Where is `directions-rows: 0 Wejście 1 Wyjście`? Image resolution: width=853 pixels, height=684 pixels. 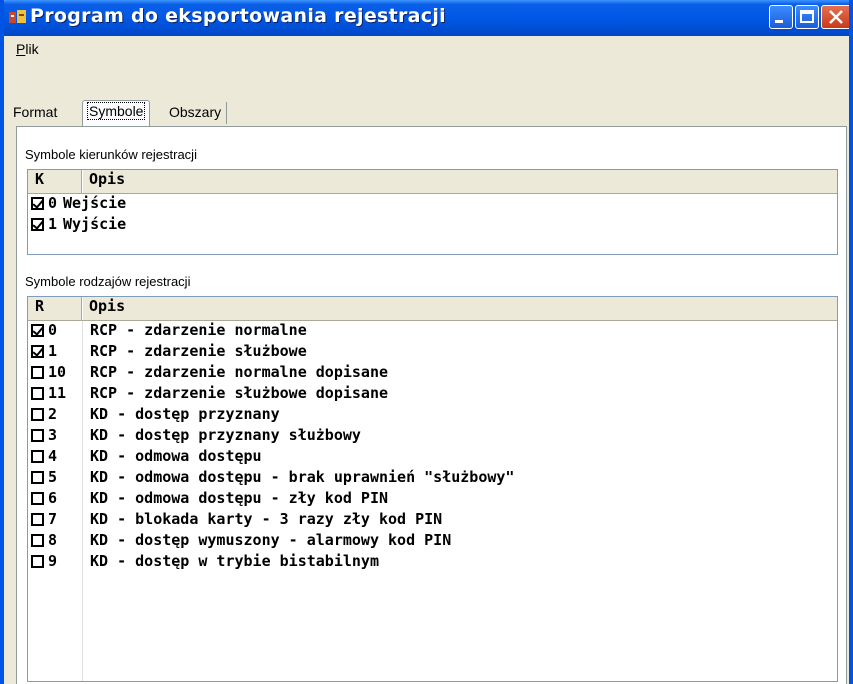 directions-rows: 0 Wejście 1 Wyjście is located at coordinates (432, 215).